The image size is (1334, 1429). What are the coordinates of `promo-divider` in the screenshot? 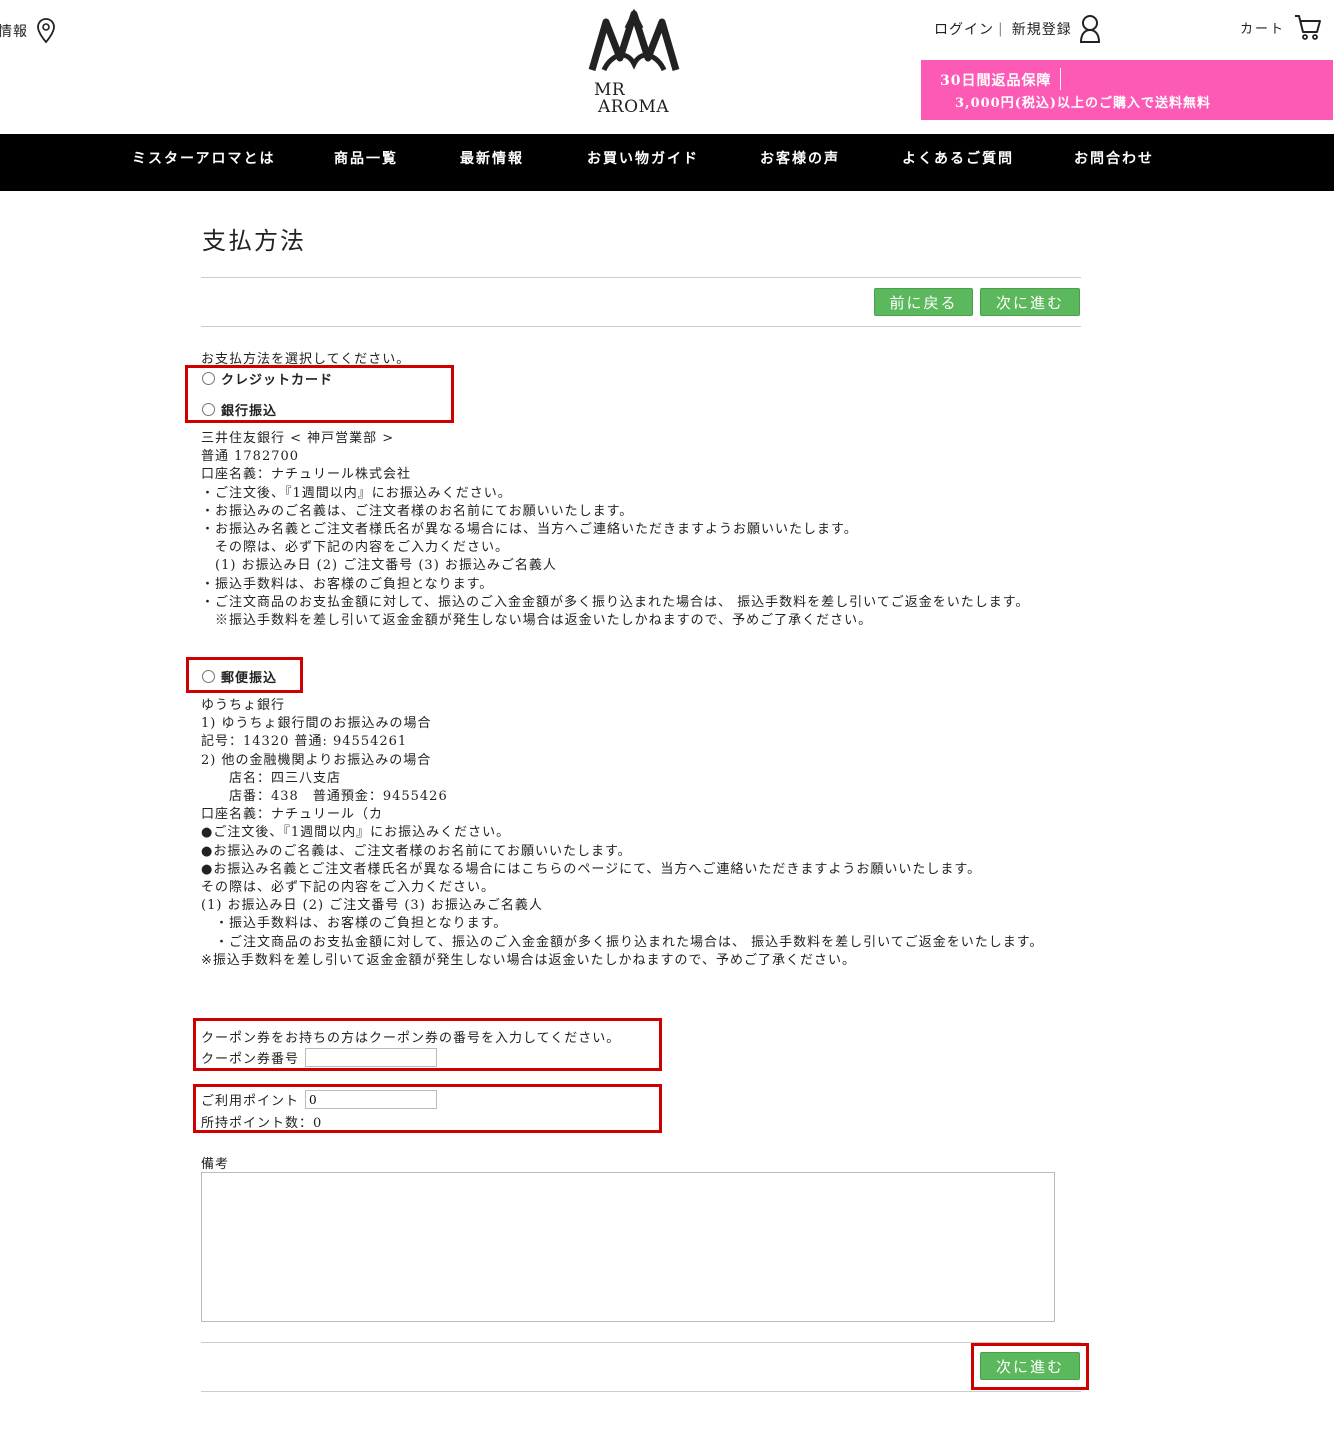 It's located at (1060, 79).